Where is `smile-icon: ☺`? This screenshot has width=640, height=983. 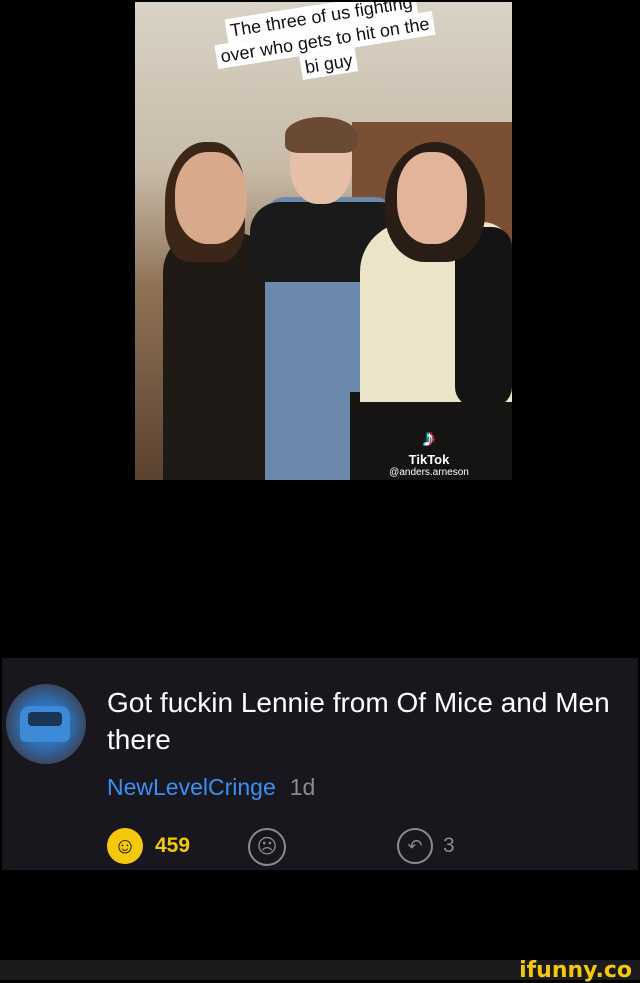 smile-icon: ☺ is located at coordinates (125, 846).